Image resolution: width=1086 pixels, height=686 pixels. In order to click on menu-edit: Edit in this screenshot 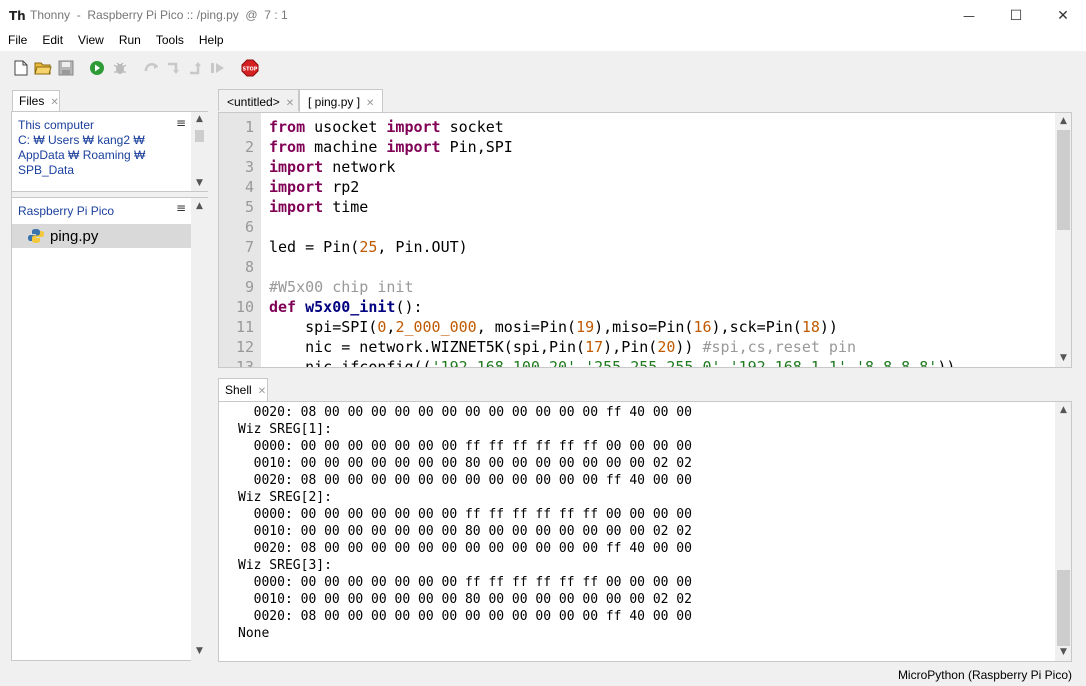, I will do `click(52, 41)`.